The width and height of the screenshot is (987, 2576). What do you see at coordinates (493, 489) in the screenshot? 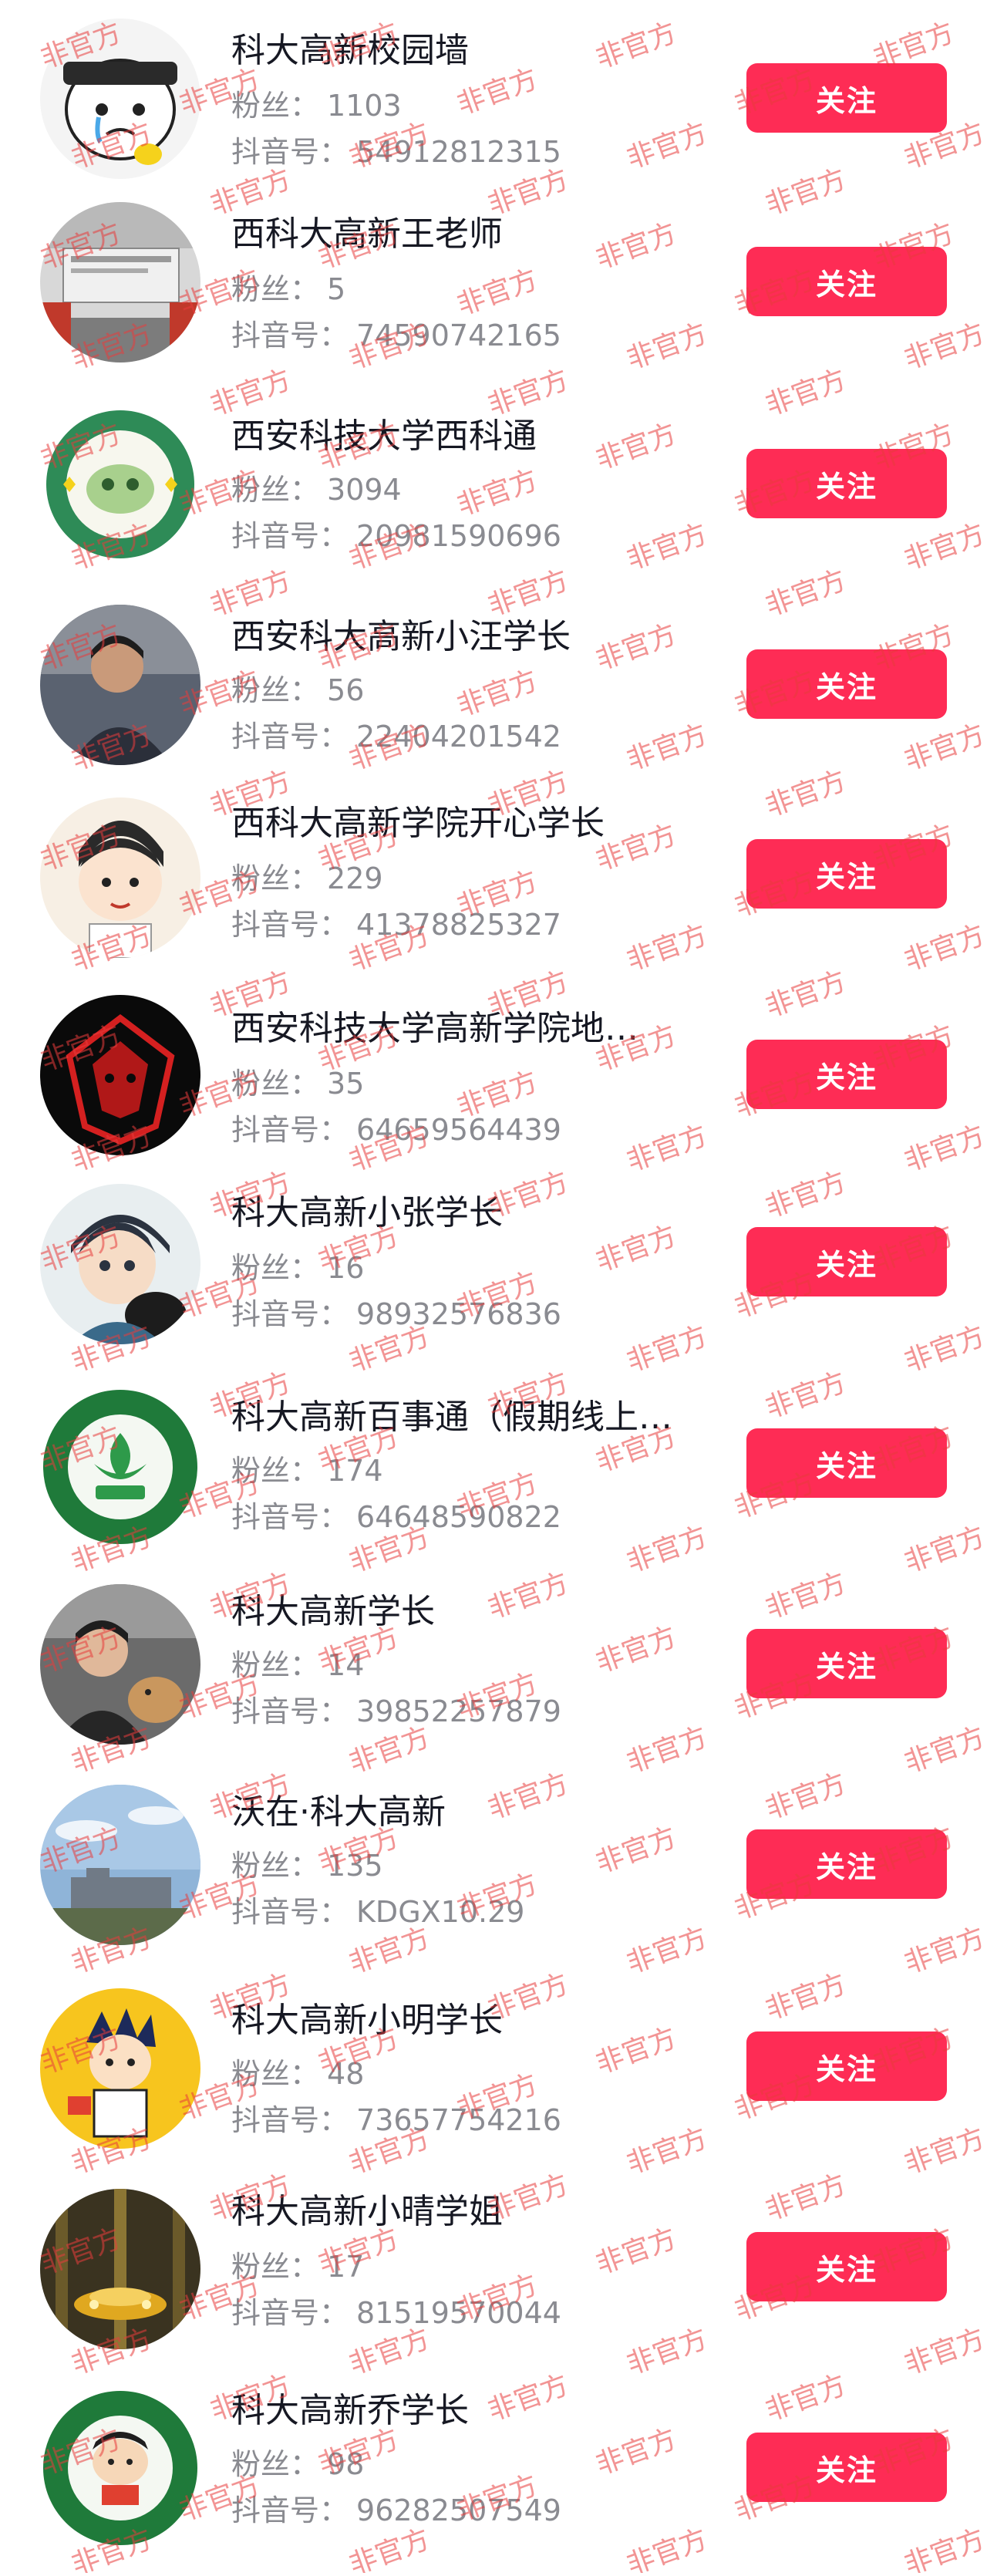
I see `list-item: 西安科技大学西科通 粉丝： 3094 抖音号： 20981590696 关注` at bounding box center [493, 489].